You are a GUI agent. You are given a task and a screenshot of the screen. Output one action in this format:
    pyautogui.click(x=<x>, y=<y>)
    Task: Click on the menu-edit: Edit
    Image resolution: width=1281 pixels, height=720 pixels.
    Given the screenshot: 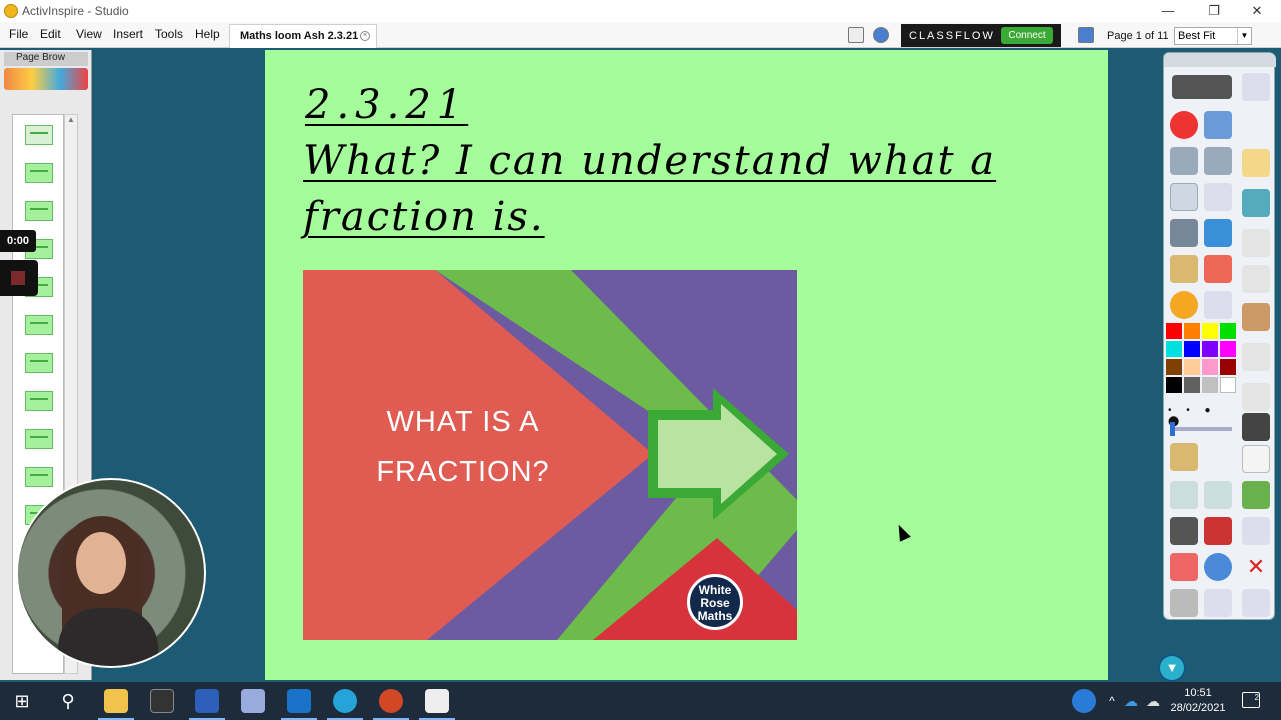 What is the action you would take?
    pyautogui.click(x=50, y=34)
    